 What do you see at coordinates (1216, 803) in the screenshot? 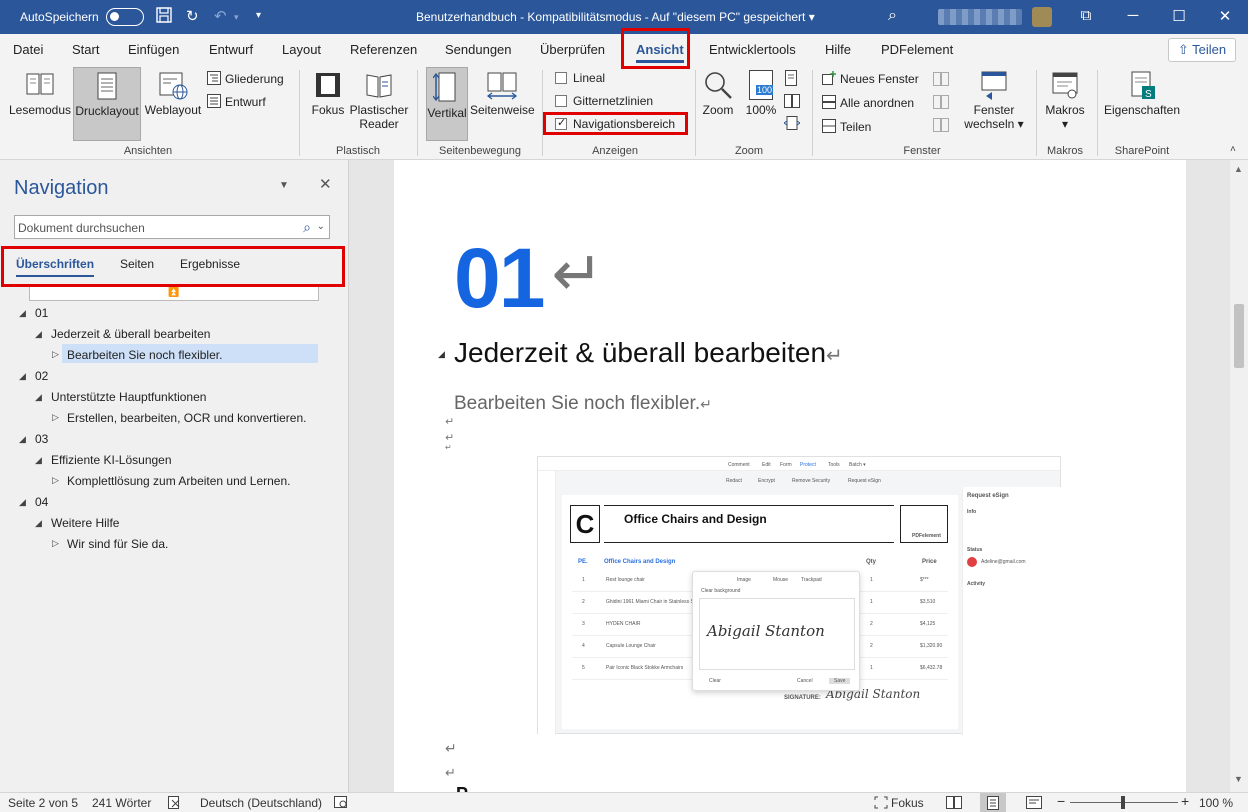
I see `zoom-percent: 100 %` at bounding box center [1216, 803].